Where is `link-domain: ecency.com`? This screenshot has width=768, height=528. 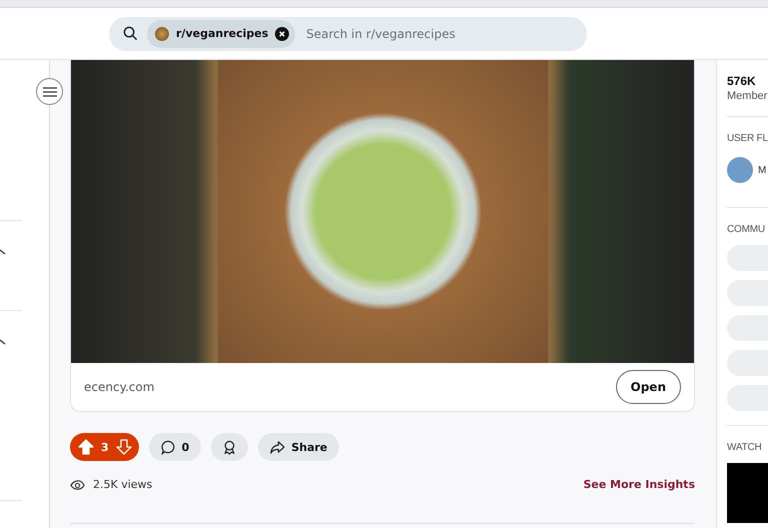 link-domain: ecency.com is located at coordinates (119, 387).